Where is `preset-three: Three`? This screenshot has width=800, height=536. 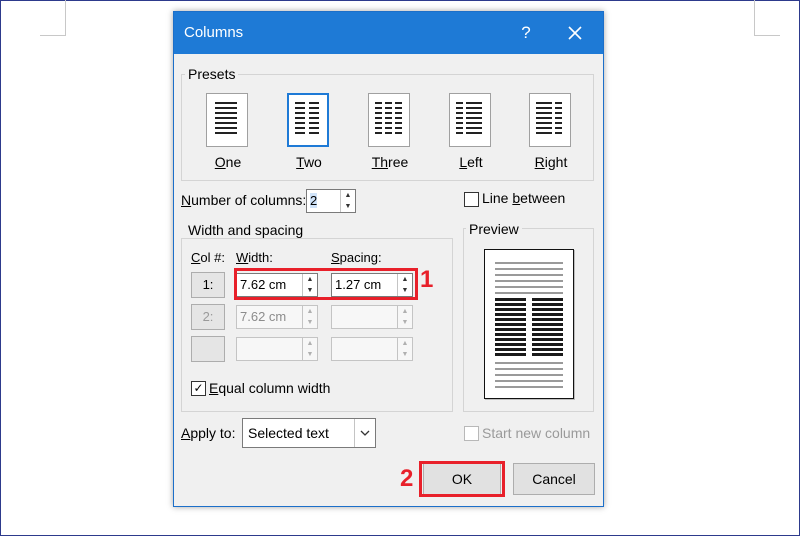 preset-three: Three is located at coordinates (390, 133).